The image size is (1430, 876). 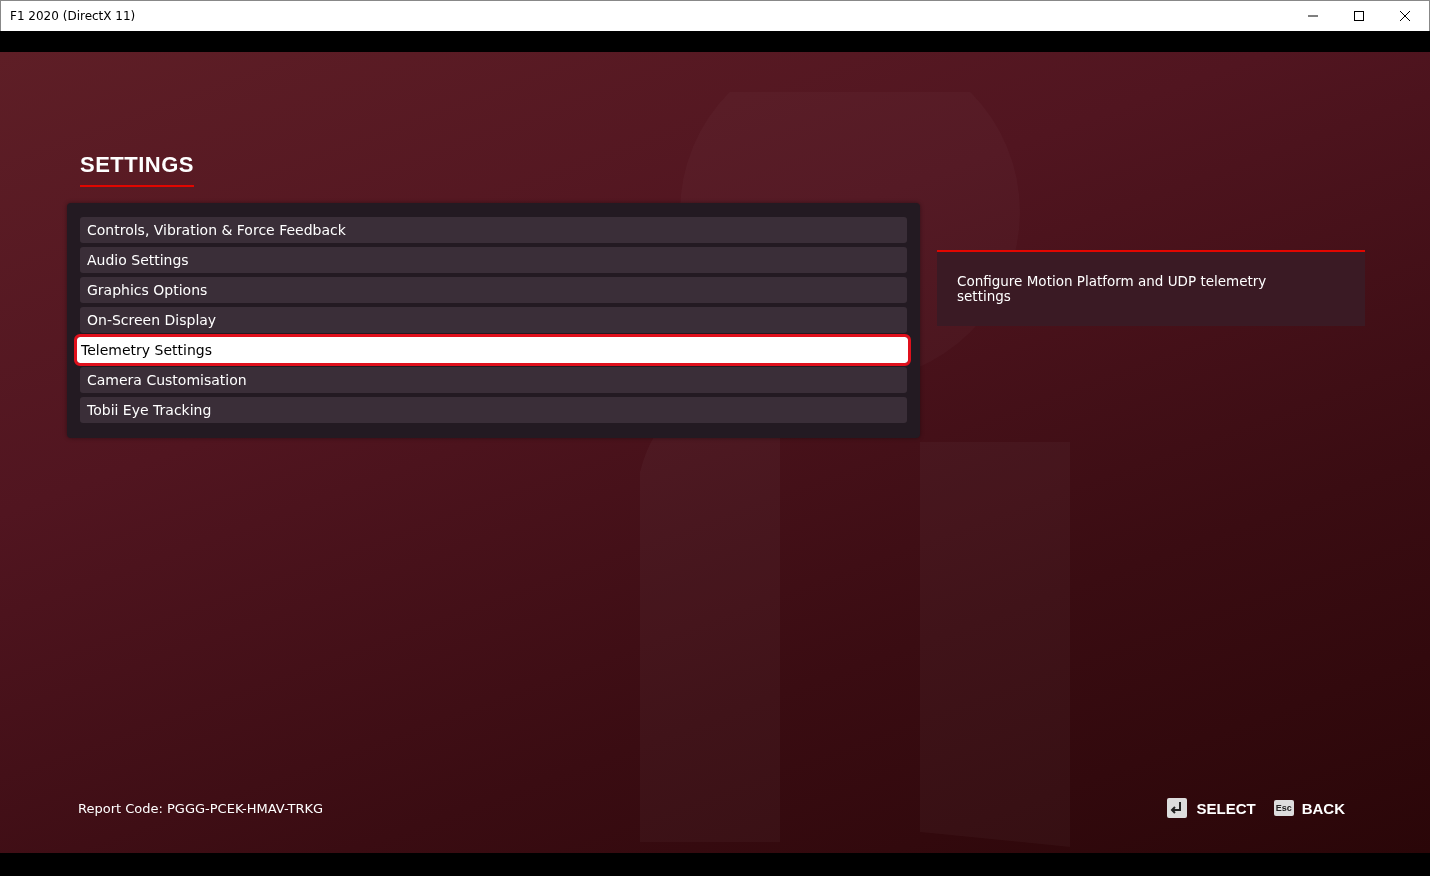 I want to click on menu-item: On-Screen Display, so click(x=493, y=320).